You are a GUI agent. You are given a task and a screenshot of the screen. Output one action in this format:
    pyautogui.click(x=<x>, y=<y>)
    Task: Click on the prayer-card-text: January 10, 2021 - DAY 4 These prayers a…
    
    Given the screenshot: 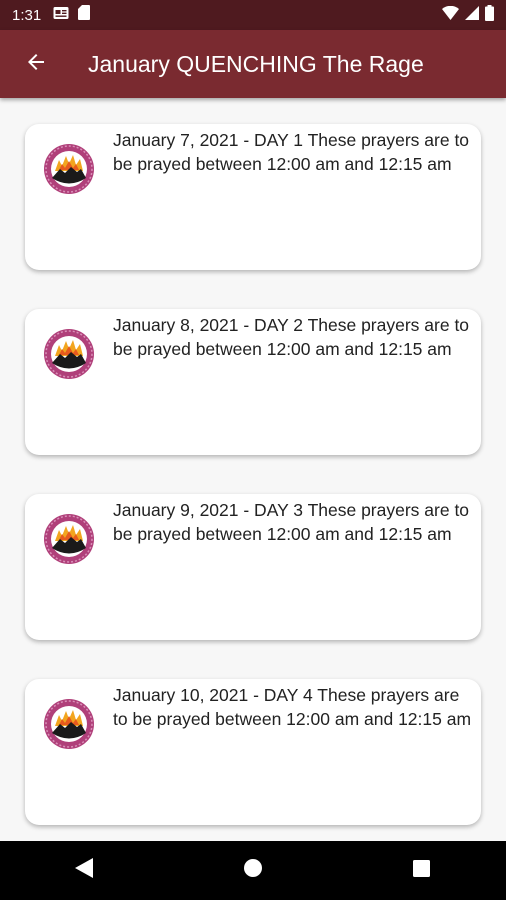 What is the action you would take?
    pyautogui.click(x=292, y=707)
    